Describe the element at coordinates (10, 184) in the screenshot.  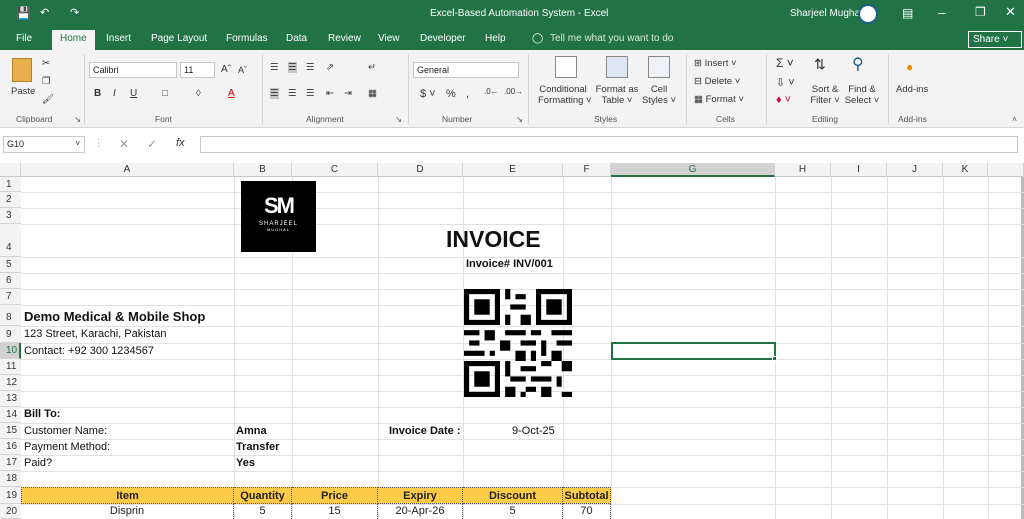
I see `row-header-1: 1` at that location.